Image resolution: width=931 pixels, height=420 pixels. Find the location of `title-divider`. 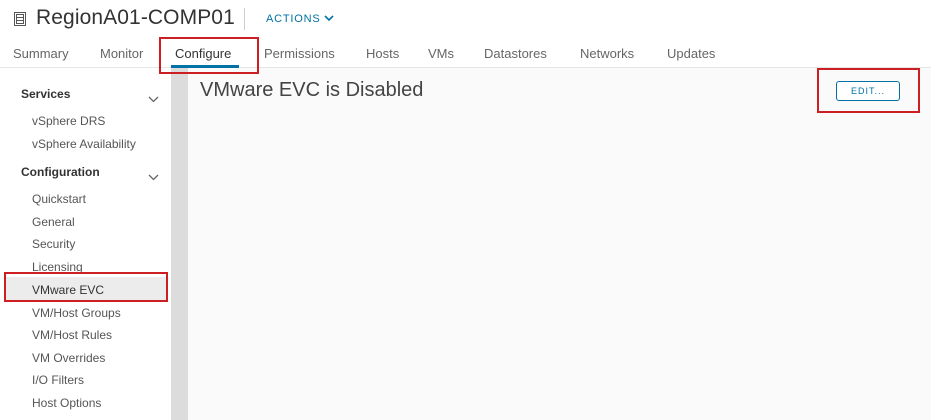

title-divider is located at coordinates (244, 19).